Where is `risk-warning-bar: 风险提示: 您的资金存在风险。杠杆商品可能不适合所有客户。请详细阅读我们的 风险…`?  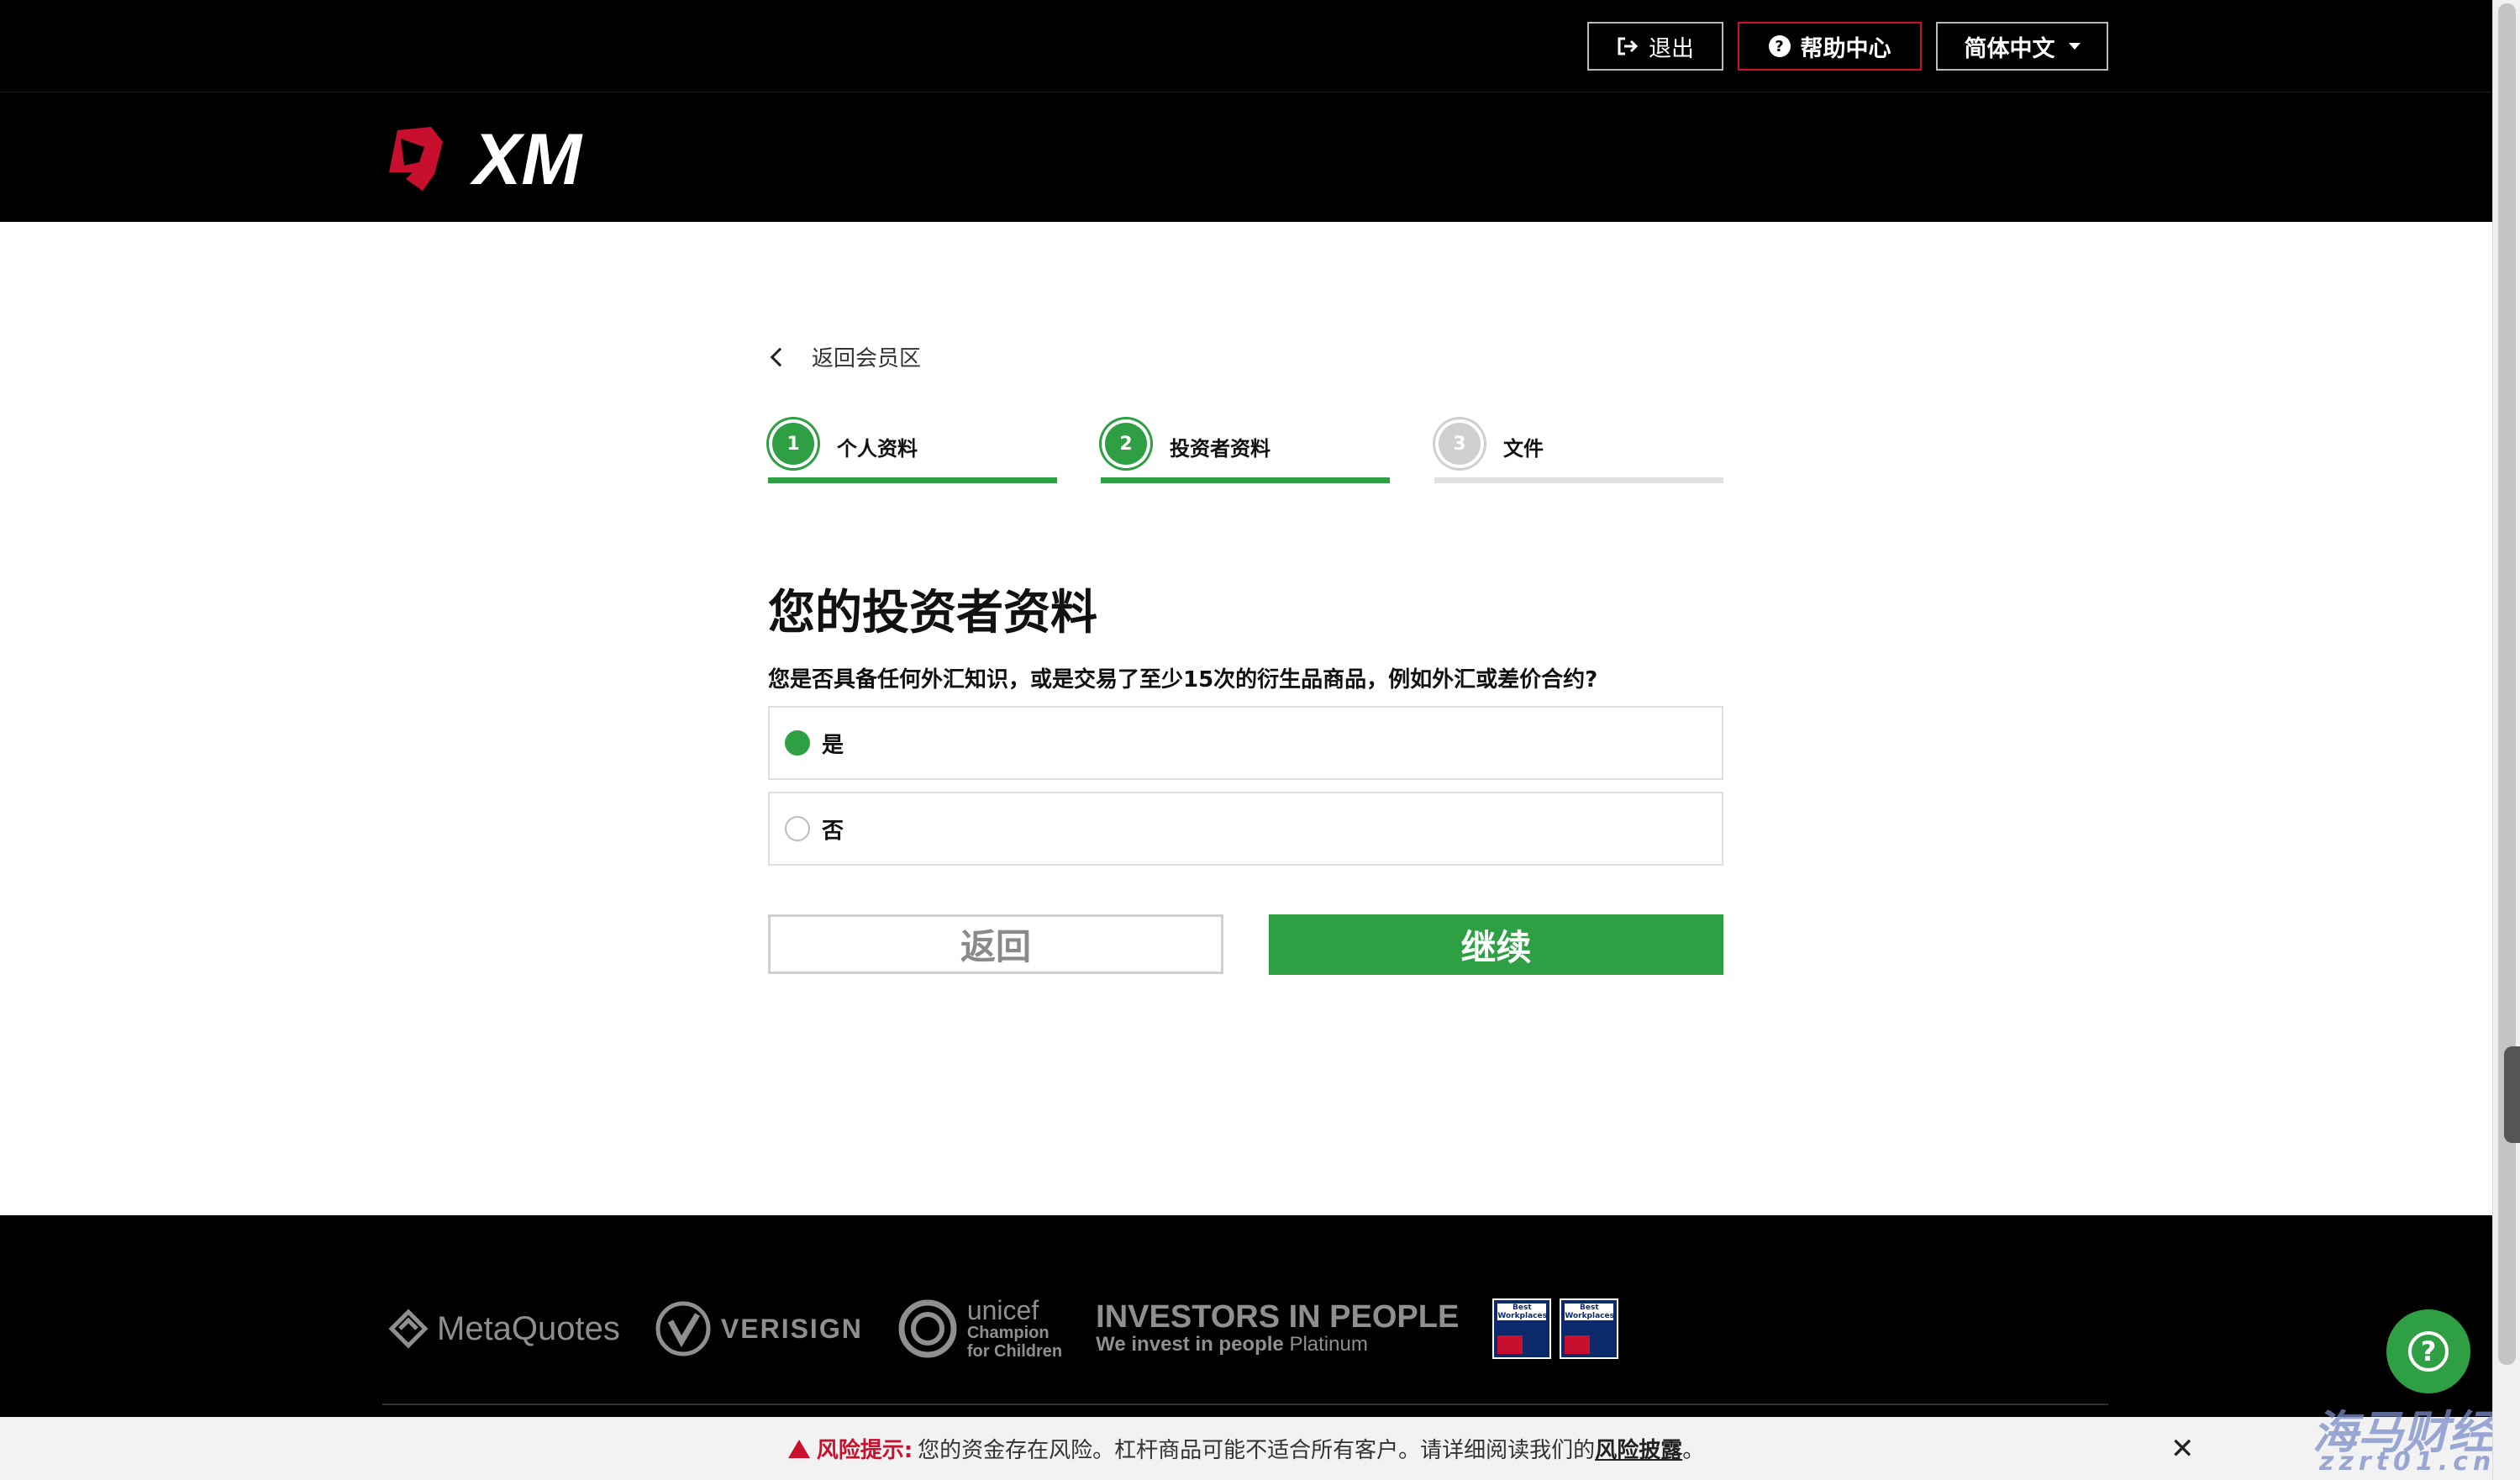
risk-warning-bar: 风险提示: 您的资金存在风险。杠杆商品可能不适合所有客户。请详细阅读我们的 风险… is located at coordinates (1246, 1448).